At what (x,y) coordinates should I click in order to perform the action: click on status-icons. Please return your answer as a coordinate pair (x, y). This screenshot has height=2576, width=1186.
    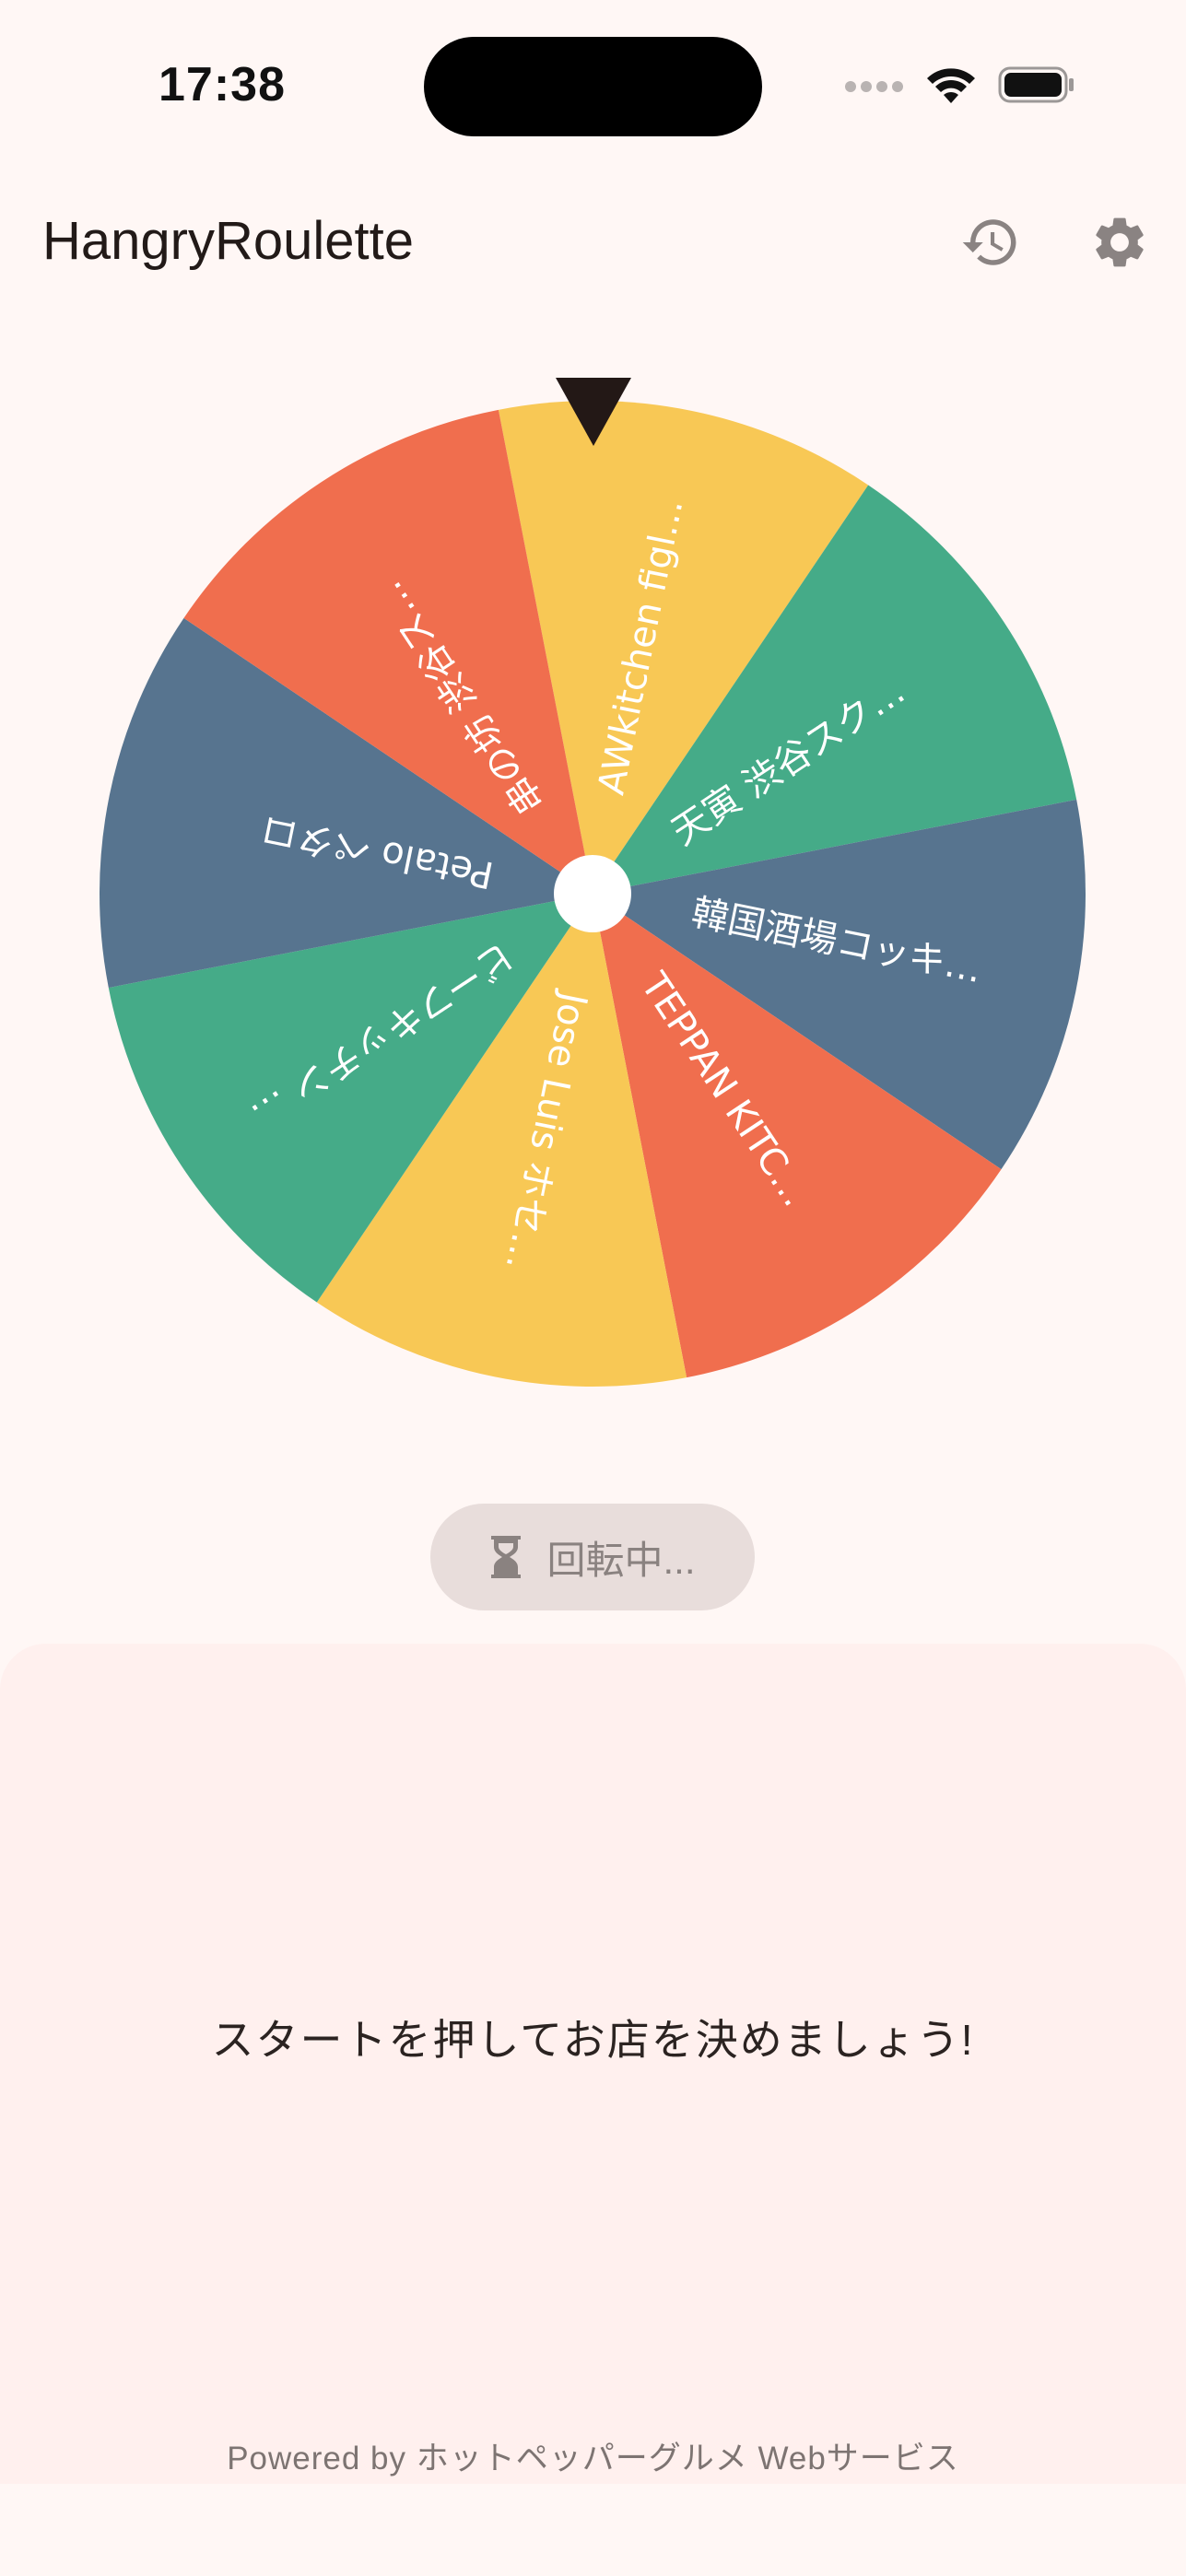
    Looking at the image, I should click on (959, 84).